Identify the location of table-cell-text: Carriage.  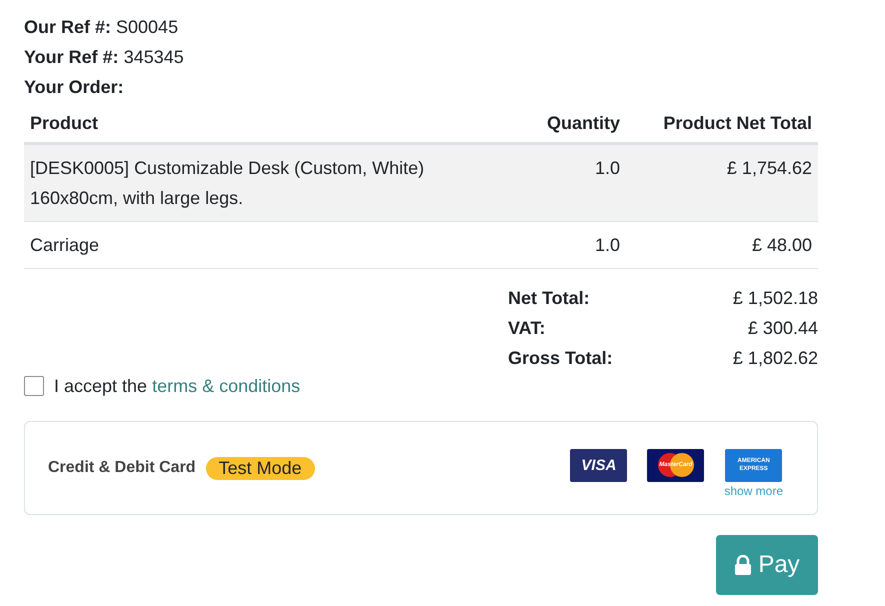
(65, 245).